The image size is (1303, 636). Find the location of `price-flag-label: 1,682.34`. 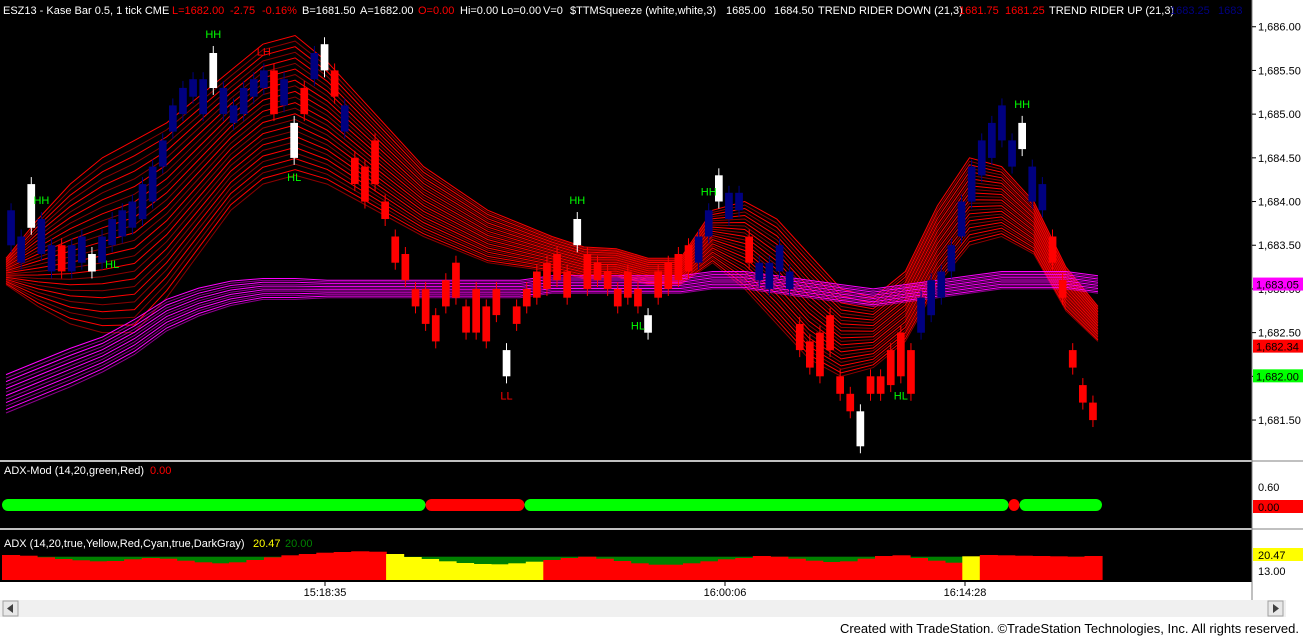

price-flag-label: 1,682.34 is located at coordinates (1277, 348).